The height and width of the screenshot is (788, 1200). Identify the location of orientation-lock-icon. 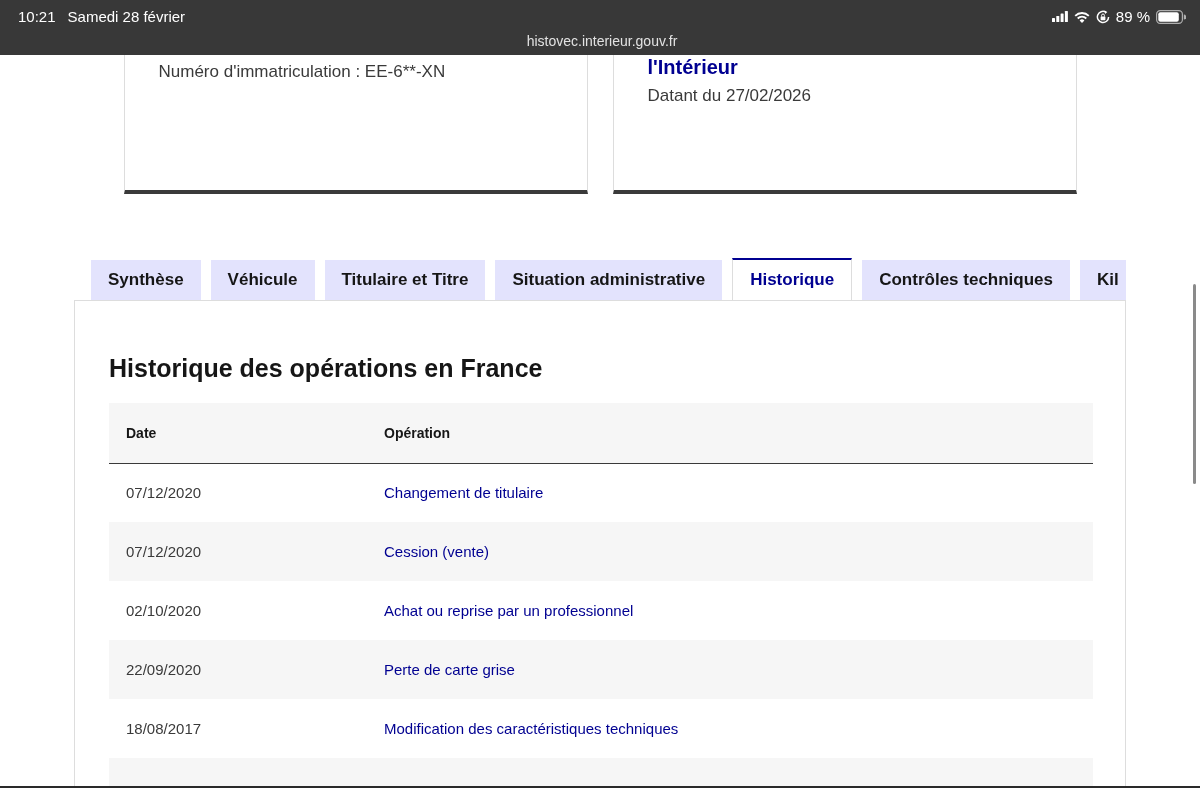
(1102, 16).